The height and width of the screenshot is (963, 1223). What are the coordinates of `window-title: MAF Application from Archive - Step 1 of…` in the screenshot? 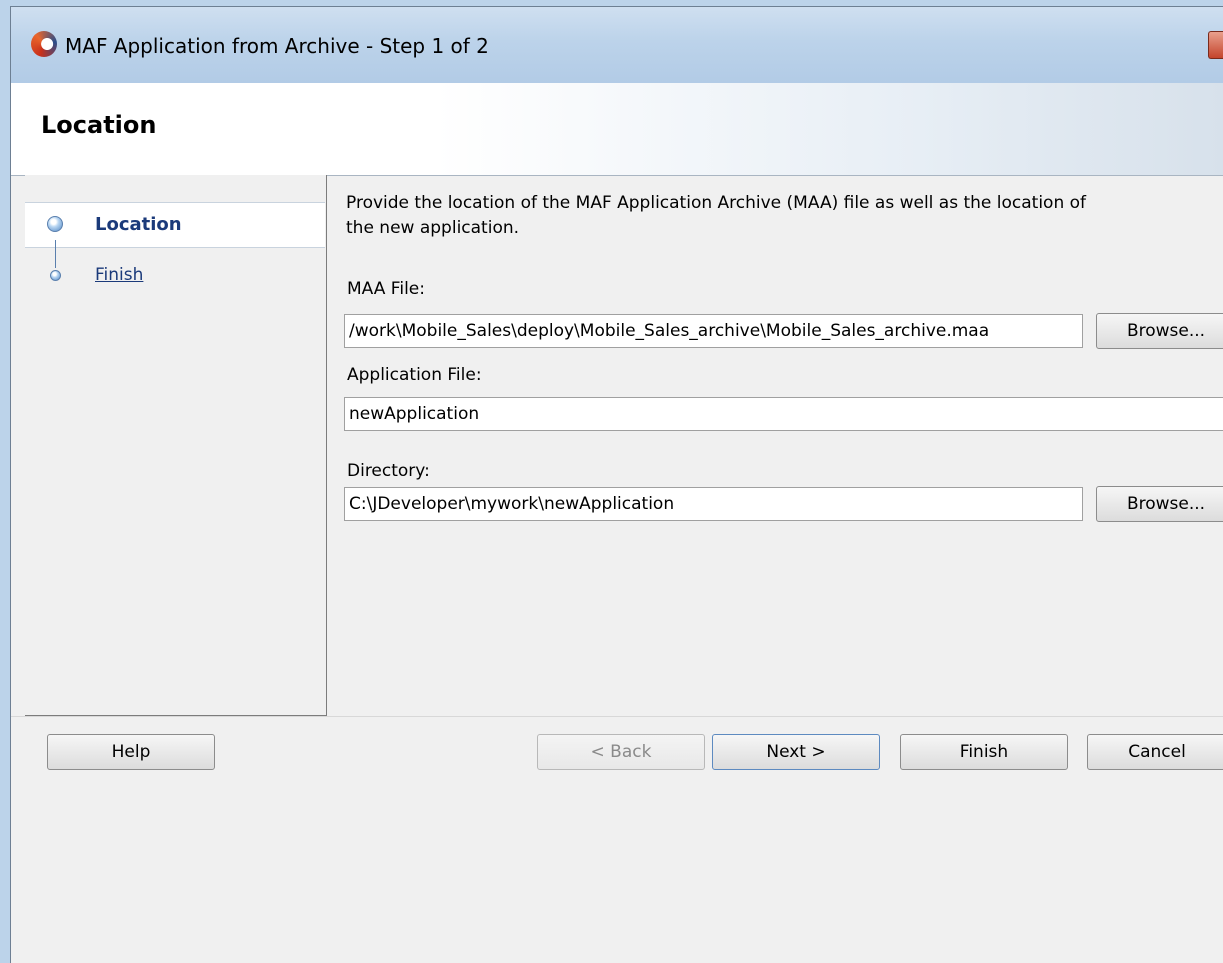 It's located at (277, 46).